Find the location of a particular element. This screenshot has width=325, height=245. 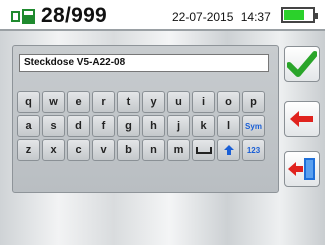

key-i: i is located at coordinates (203, 102).